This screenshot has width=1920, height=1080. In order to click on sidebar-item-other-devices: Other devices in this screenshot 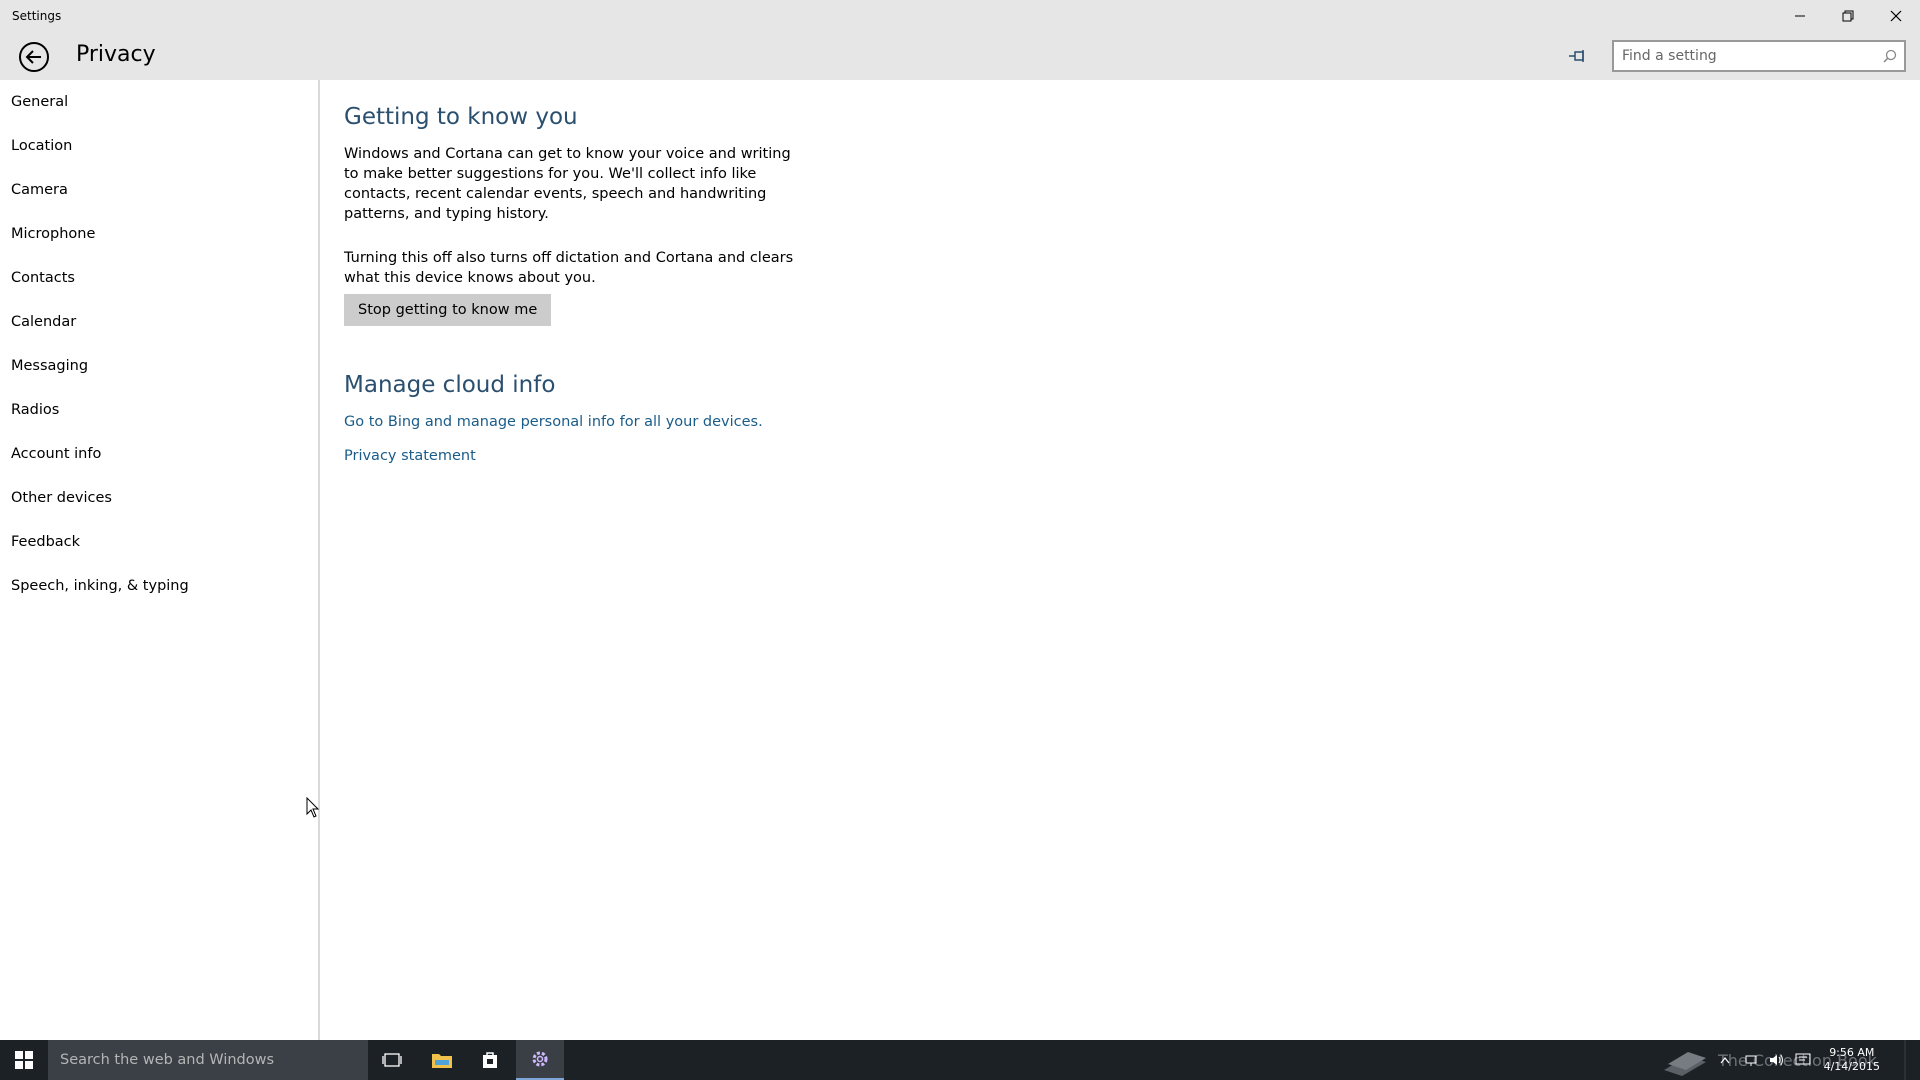, I will do `click(159, 498)`.